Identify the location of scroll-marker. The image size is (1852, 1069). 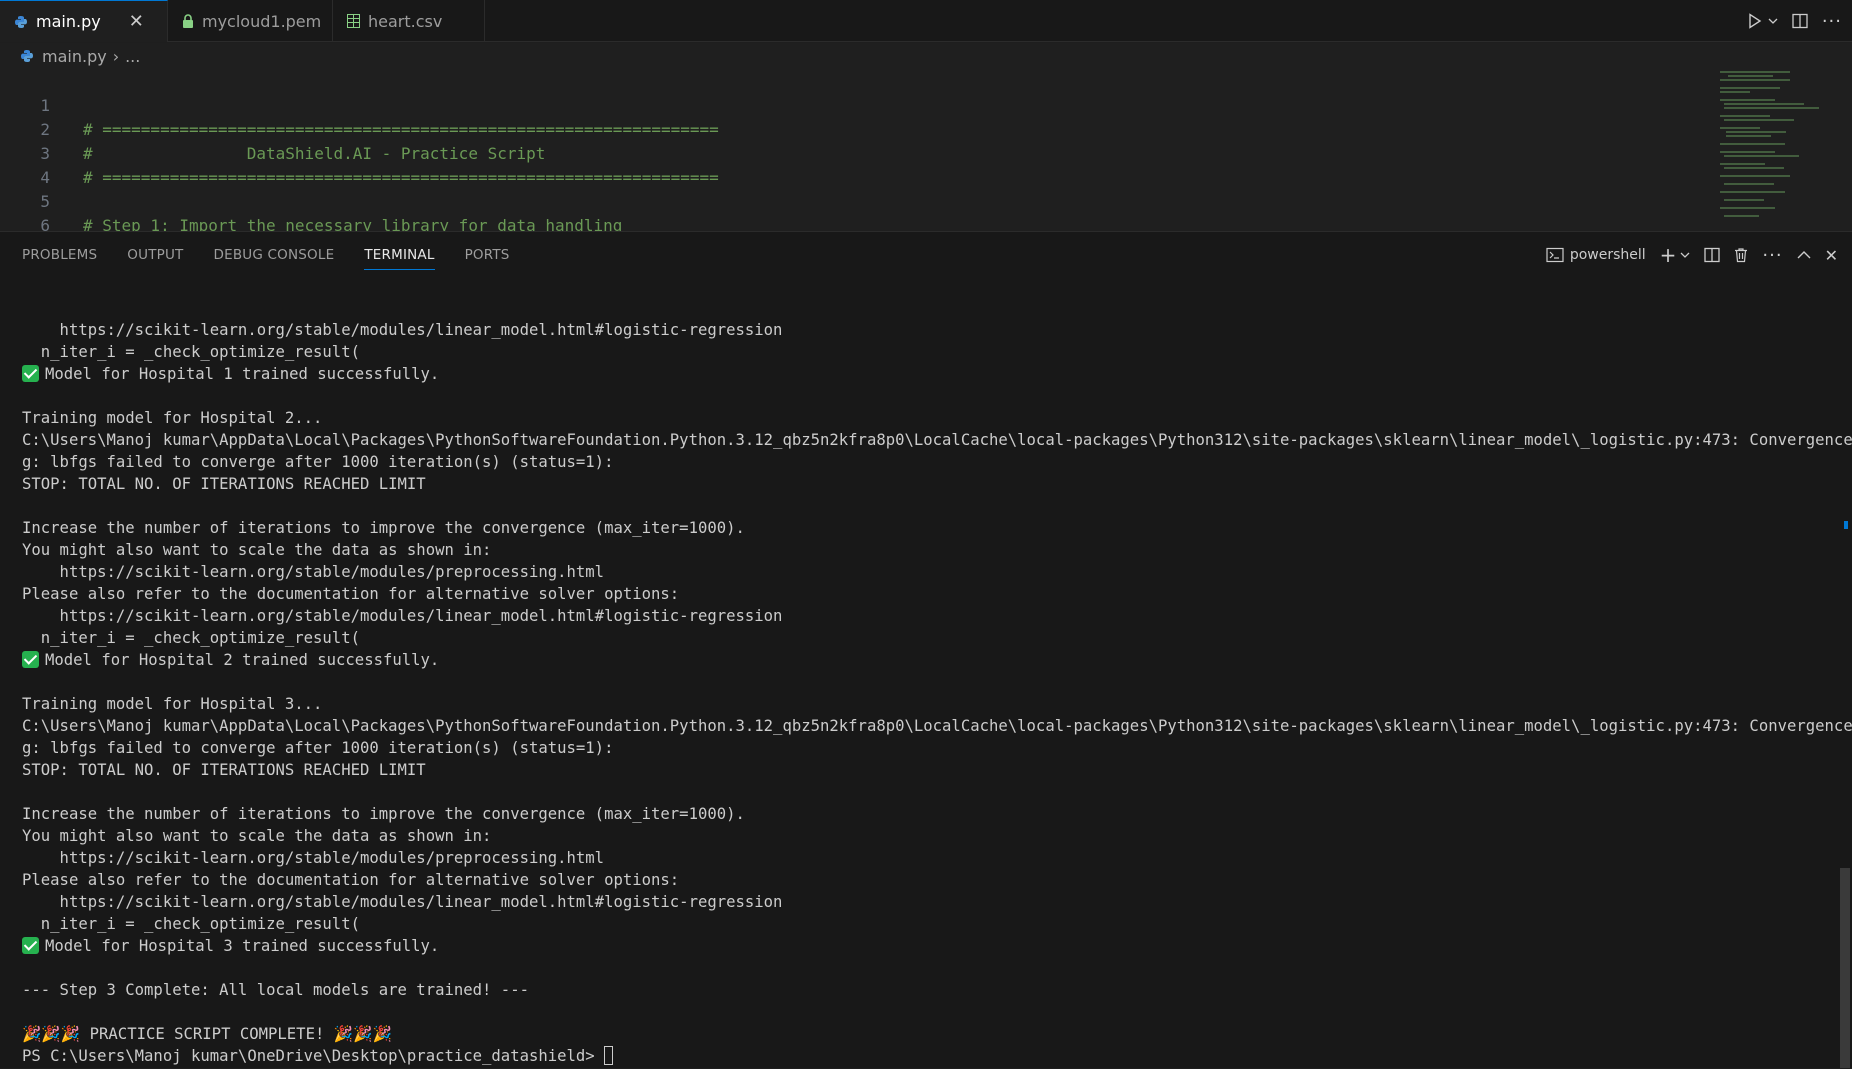
(1846, 525).